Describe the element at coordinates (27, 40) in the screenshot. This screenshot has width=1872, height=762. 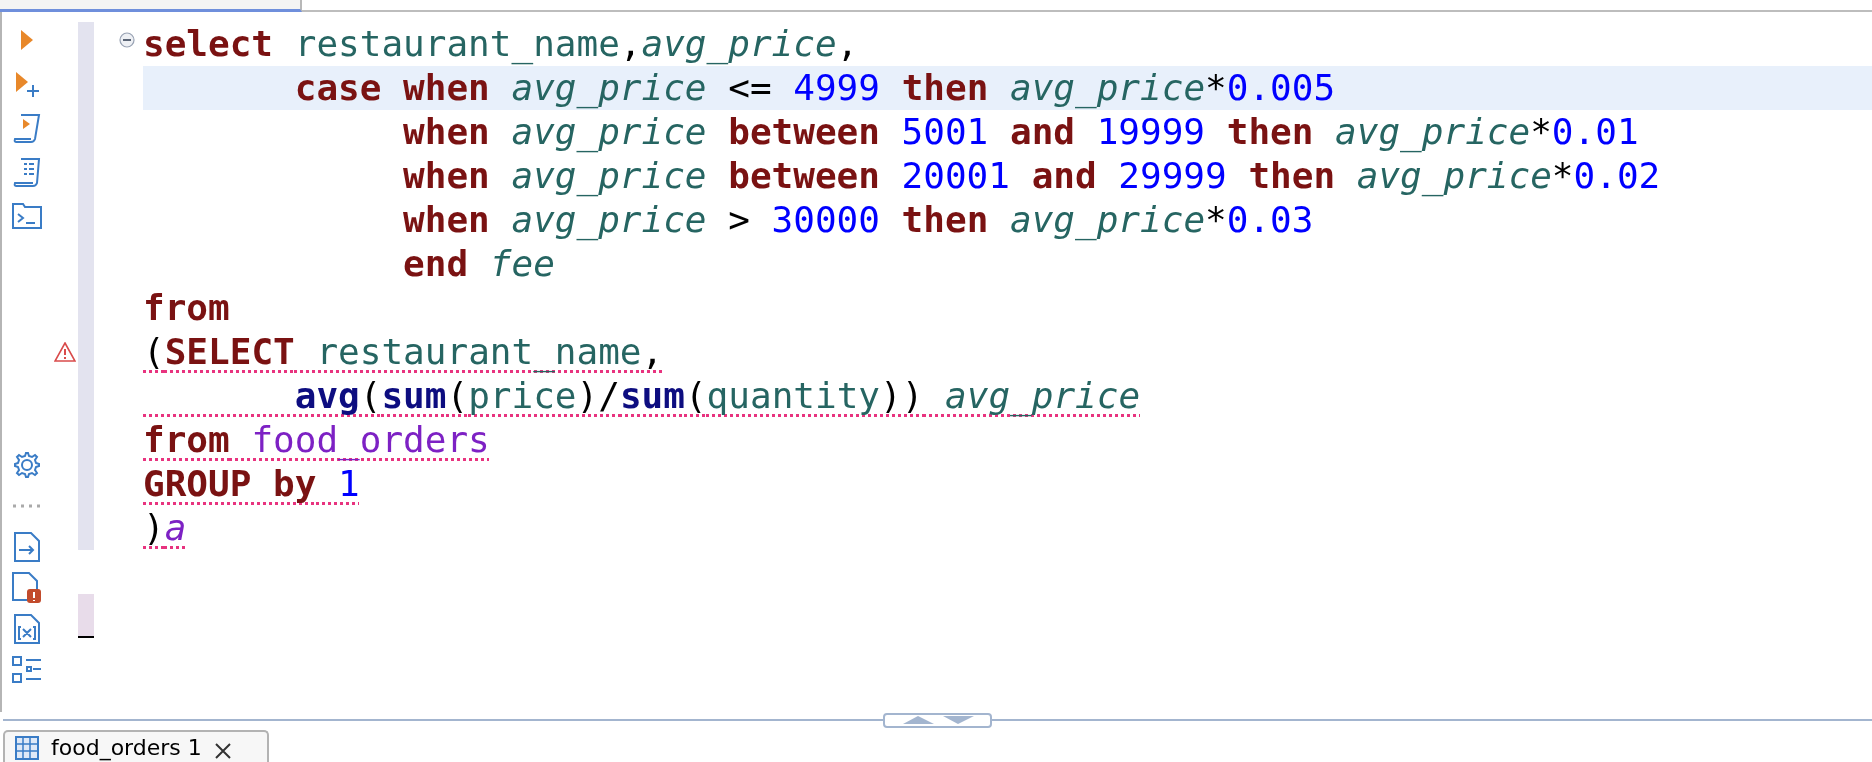
I see `play-icon` at that location.